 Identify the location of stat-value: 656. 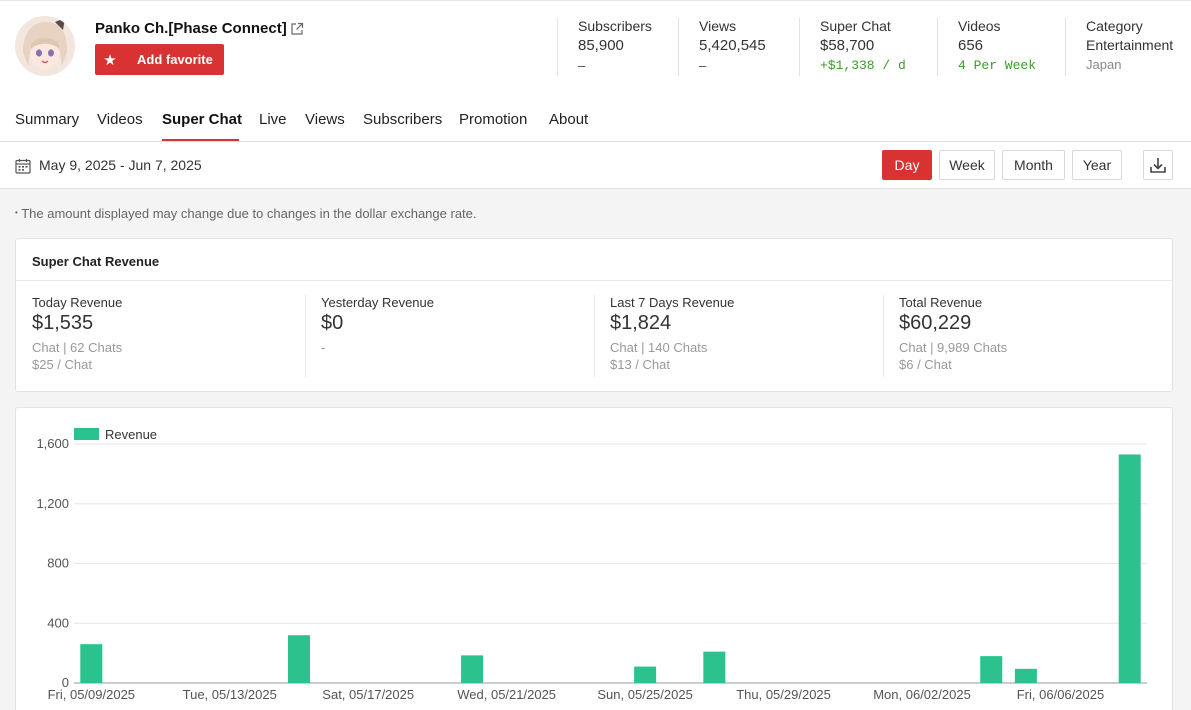
(971, 45).